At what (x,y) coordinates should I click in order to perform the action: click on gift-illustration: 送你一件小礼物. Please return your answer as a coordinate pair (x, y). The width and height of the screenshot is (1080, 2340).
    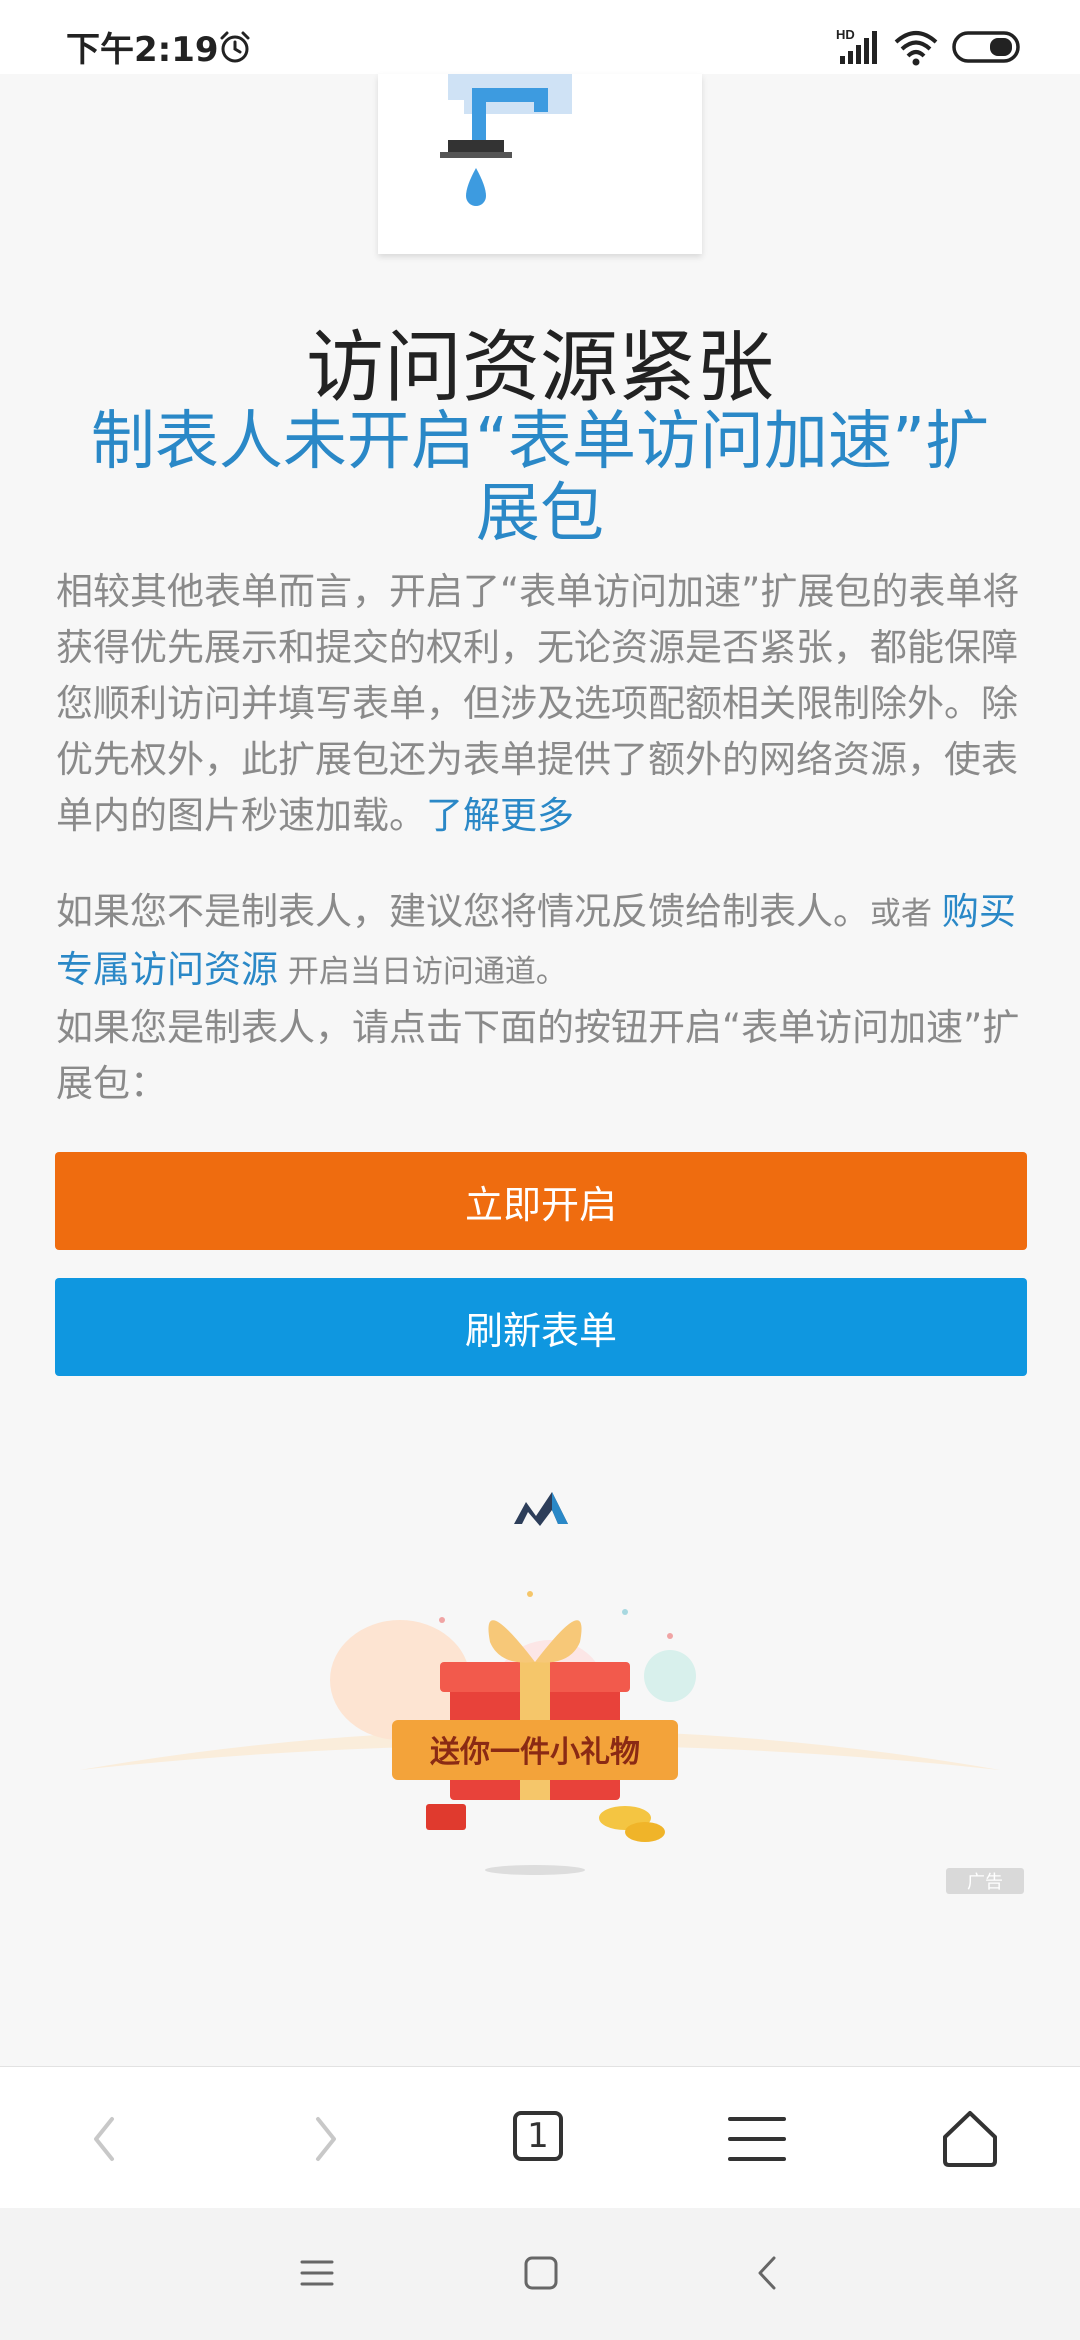
    Looking at the image, I should click on (540, 1733).